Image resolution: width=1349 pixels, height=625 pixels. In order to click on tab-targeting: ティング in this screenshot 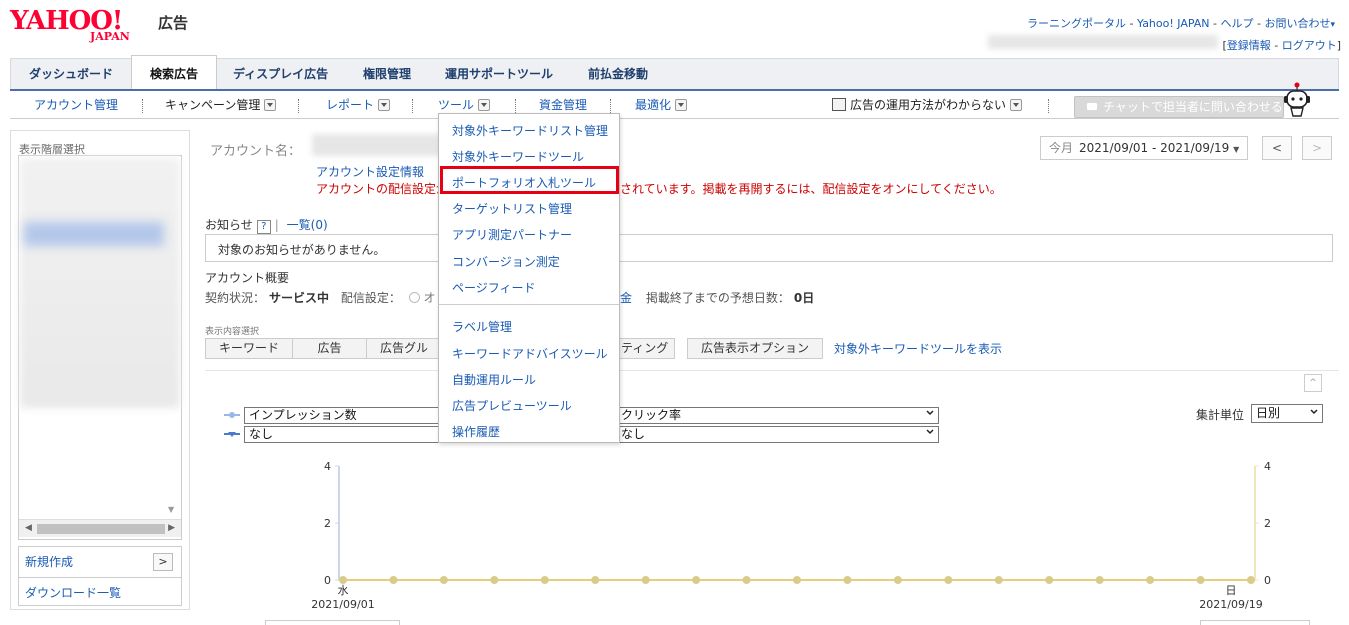, I will do `click(646, 348)`.